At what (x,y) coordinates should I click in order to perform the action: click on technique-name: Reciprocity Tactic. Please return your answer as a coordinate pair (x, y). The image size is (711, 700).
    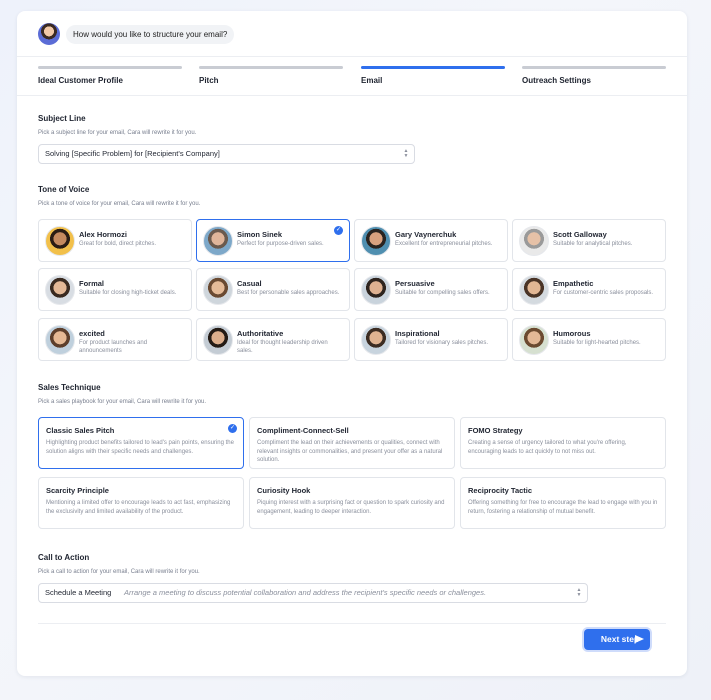
    Looking at the image, I should click on (500, 490).